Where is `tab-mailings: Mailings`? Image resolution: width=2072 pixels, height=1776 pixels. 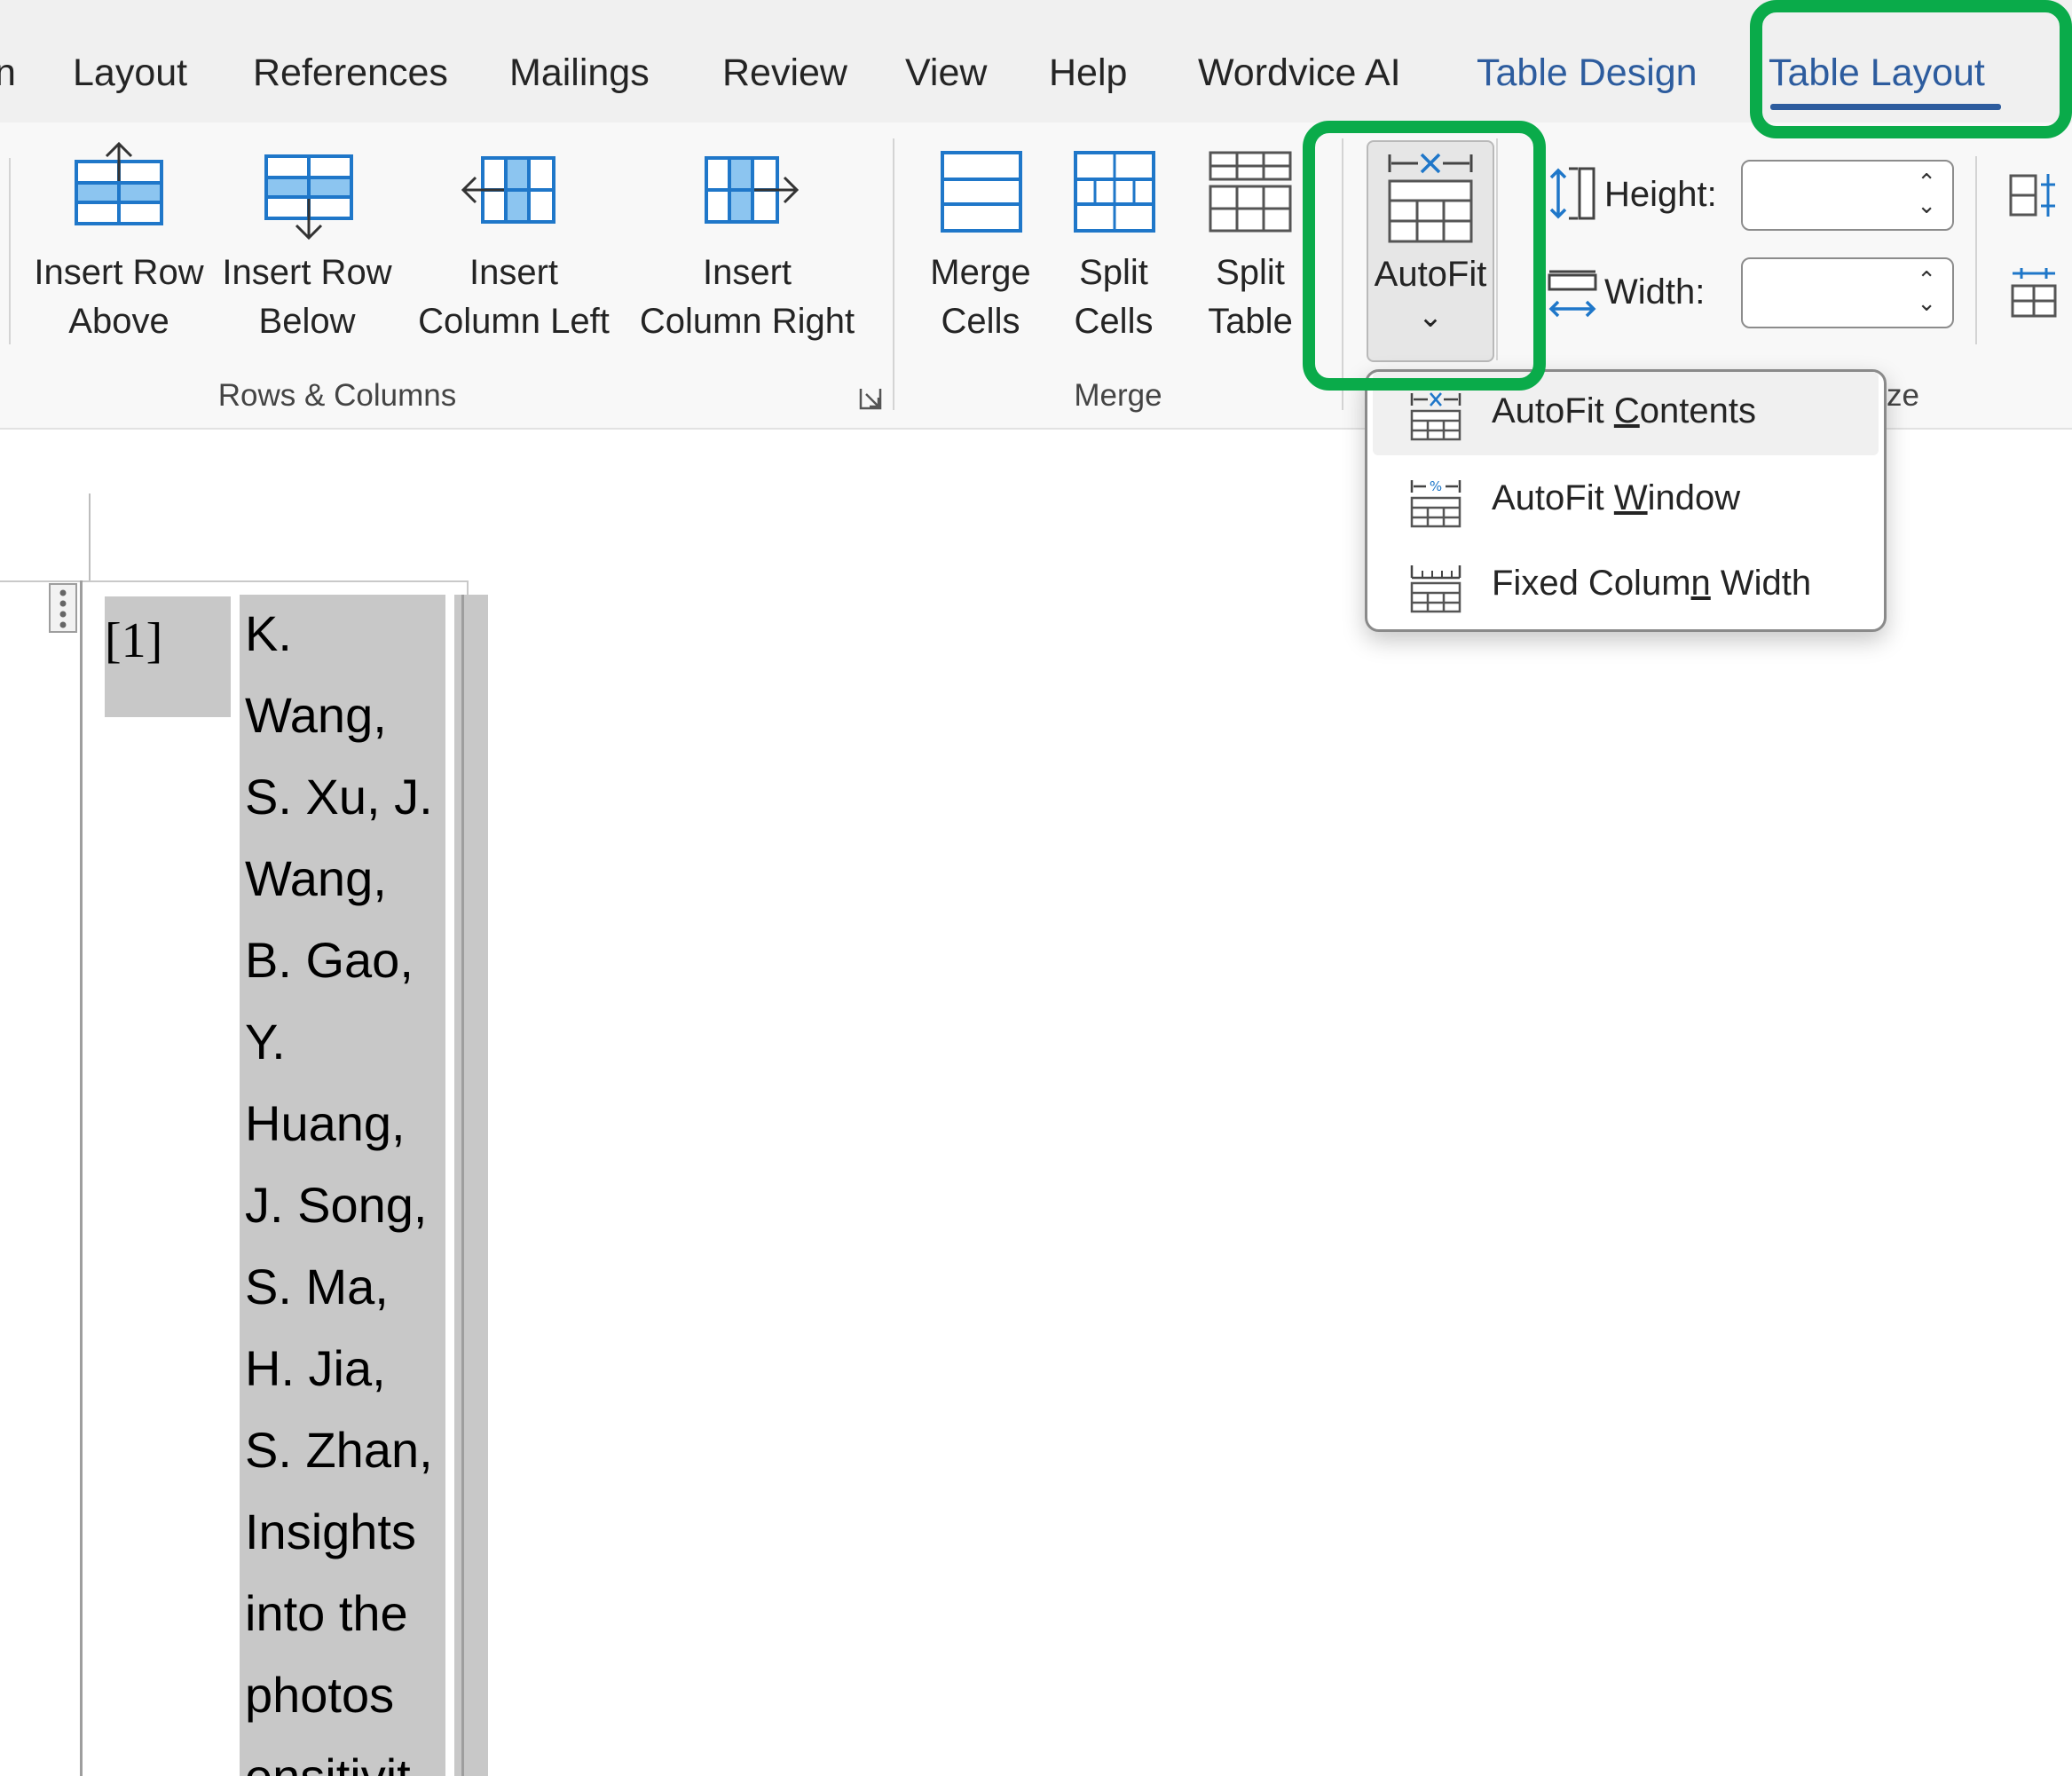
tab-mailings: Mailings is located at coordinates (580, 73).